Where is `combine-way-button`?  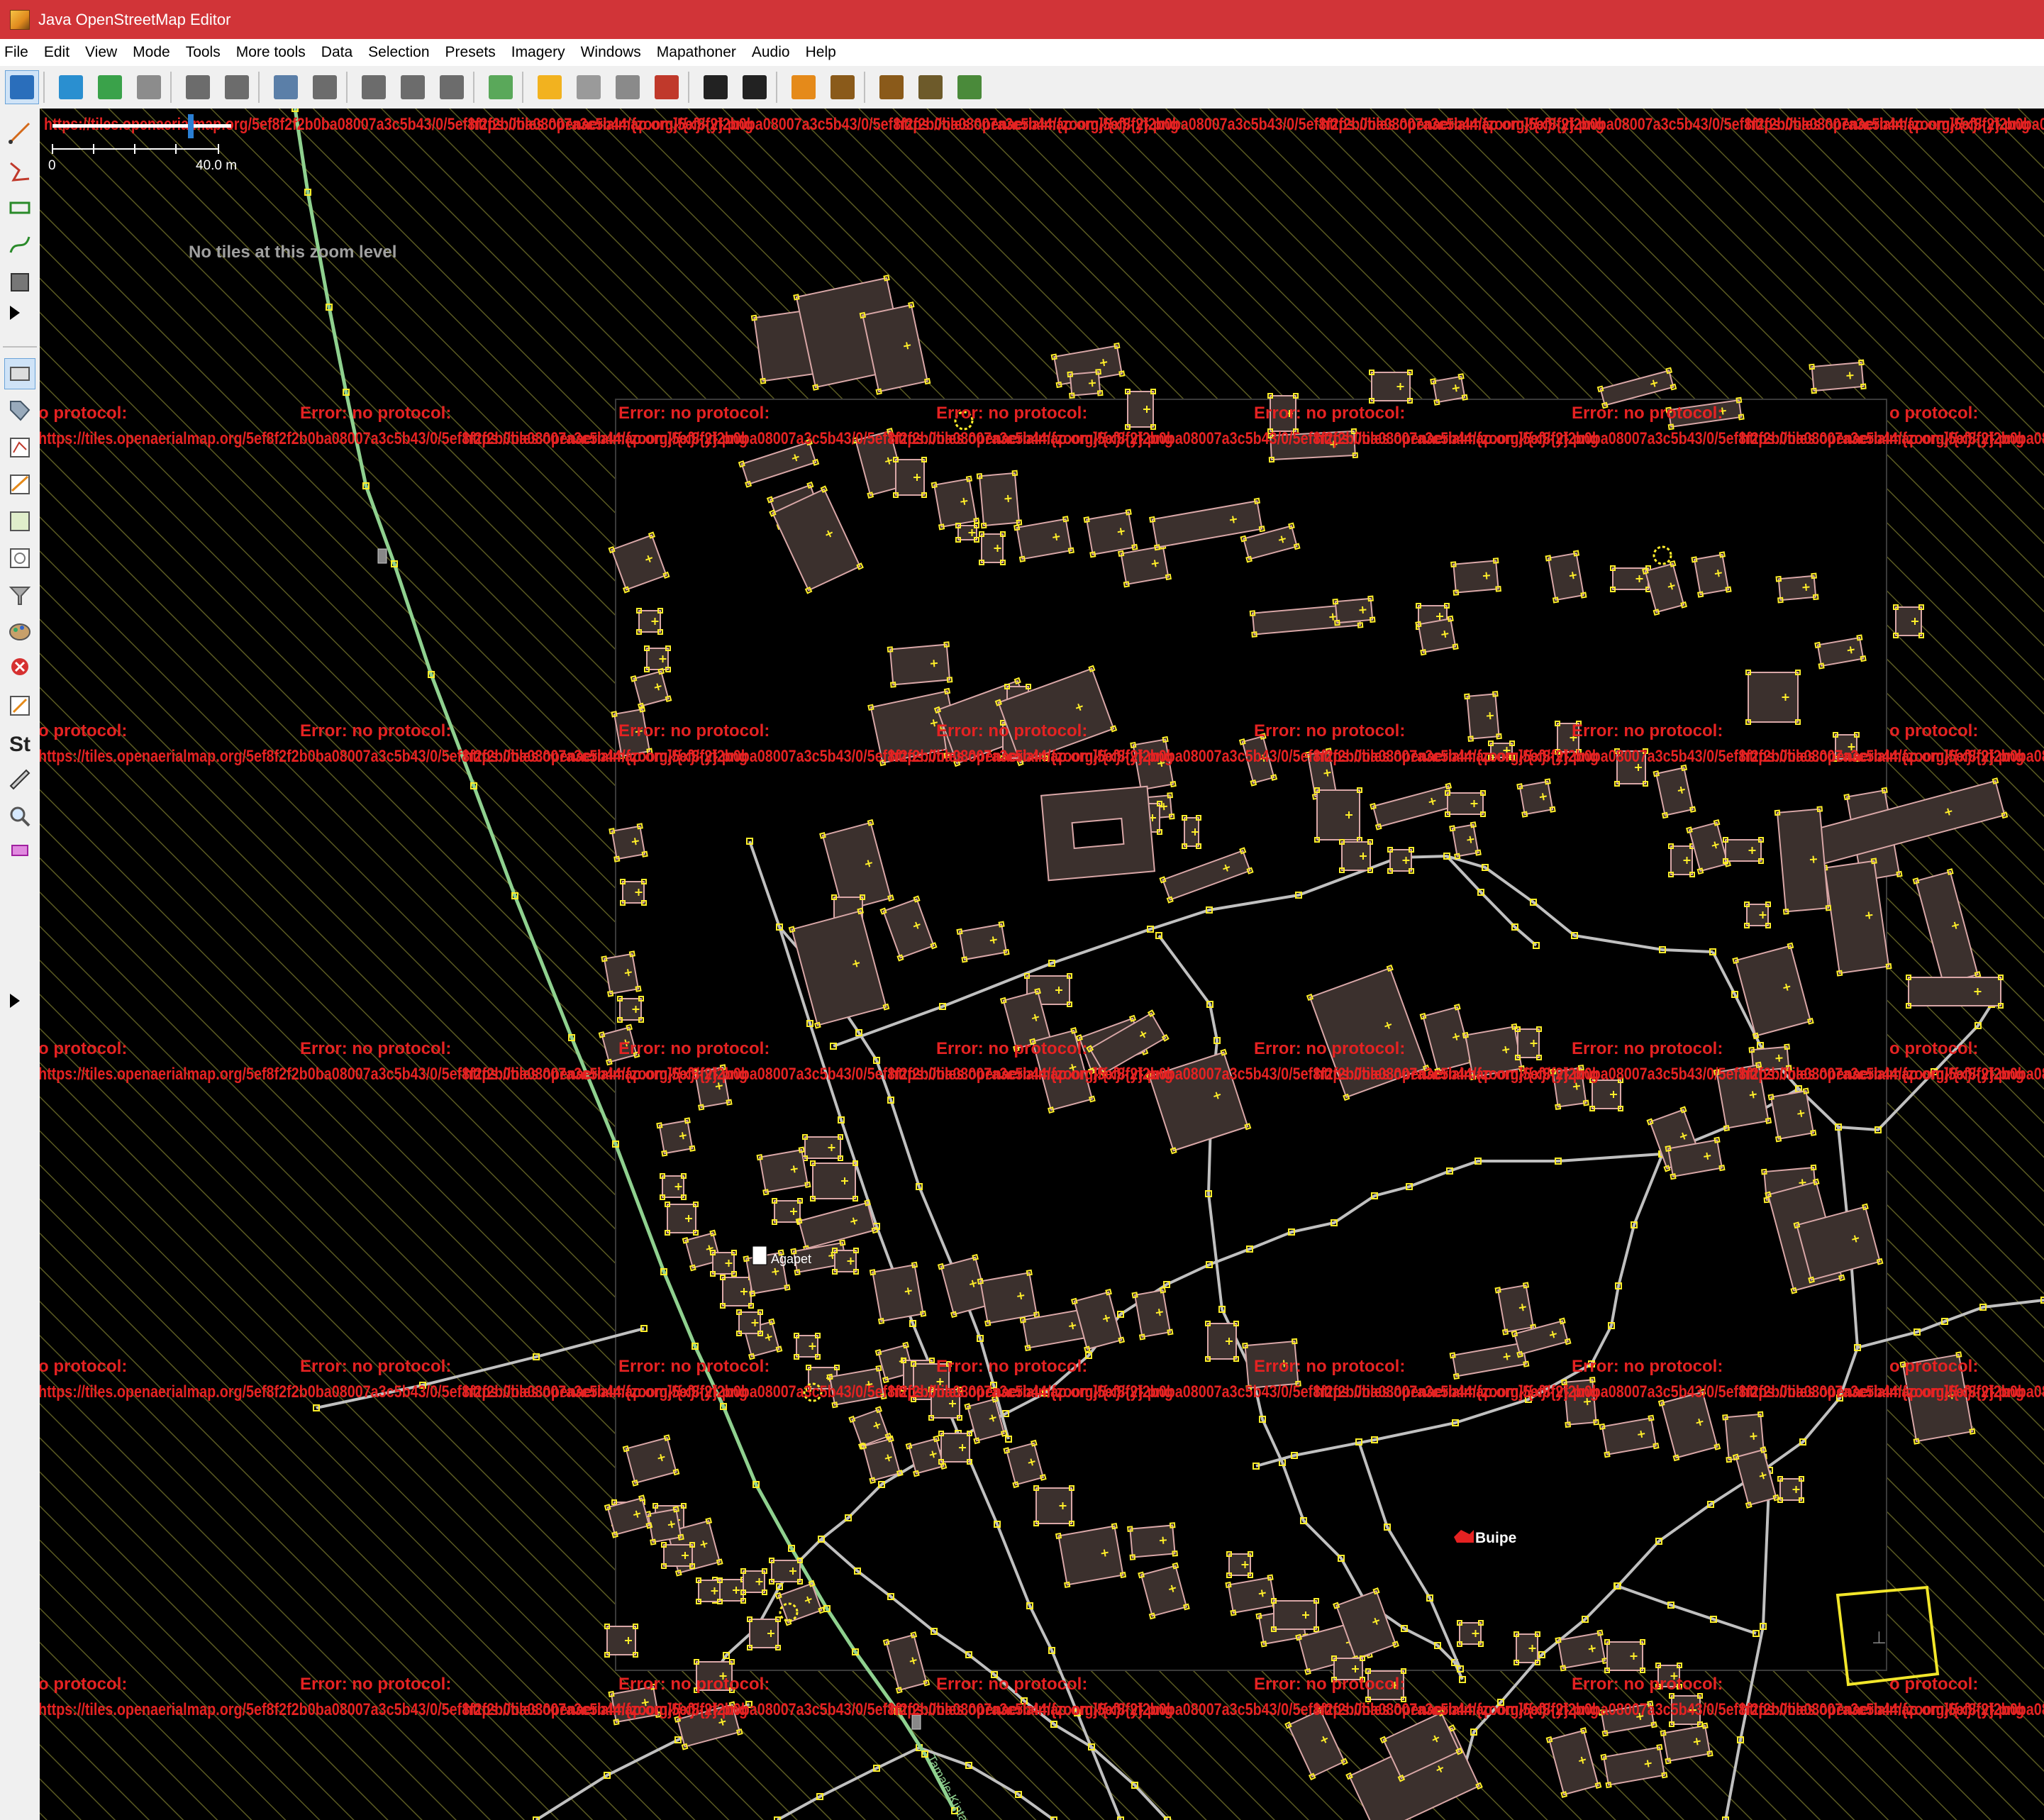
combine-way-button is located at coordinates (413, 87).